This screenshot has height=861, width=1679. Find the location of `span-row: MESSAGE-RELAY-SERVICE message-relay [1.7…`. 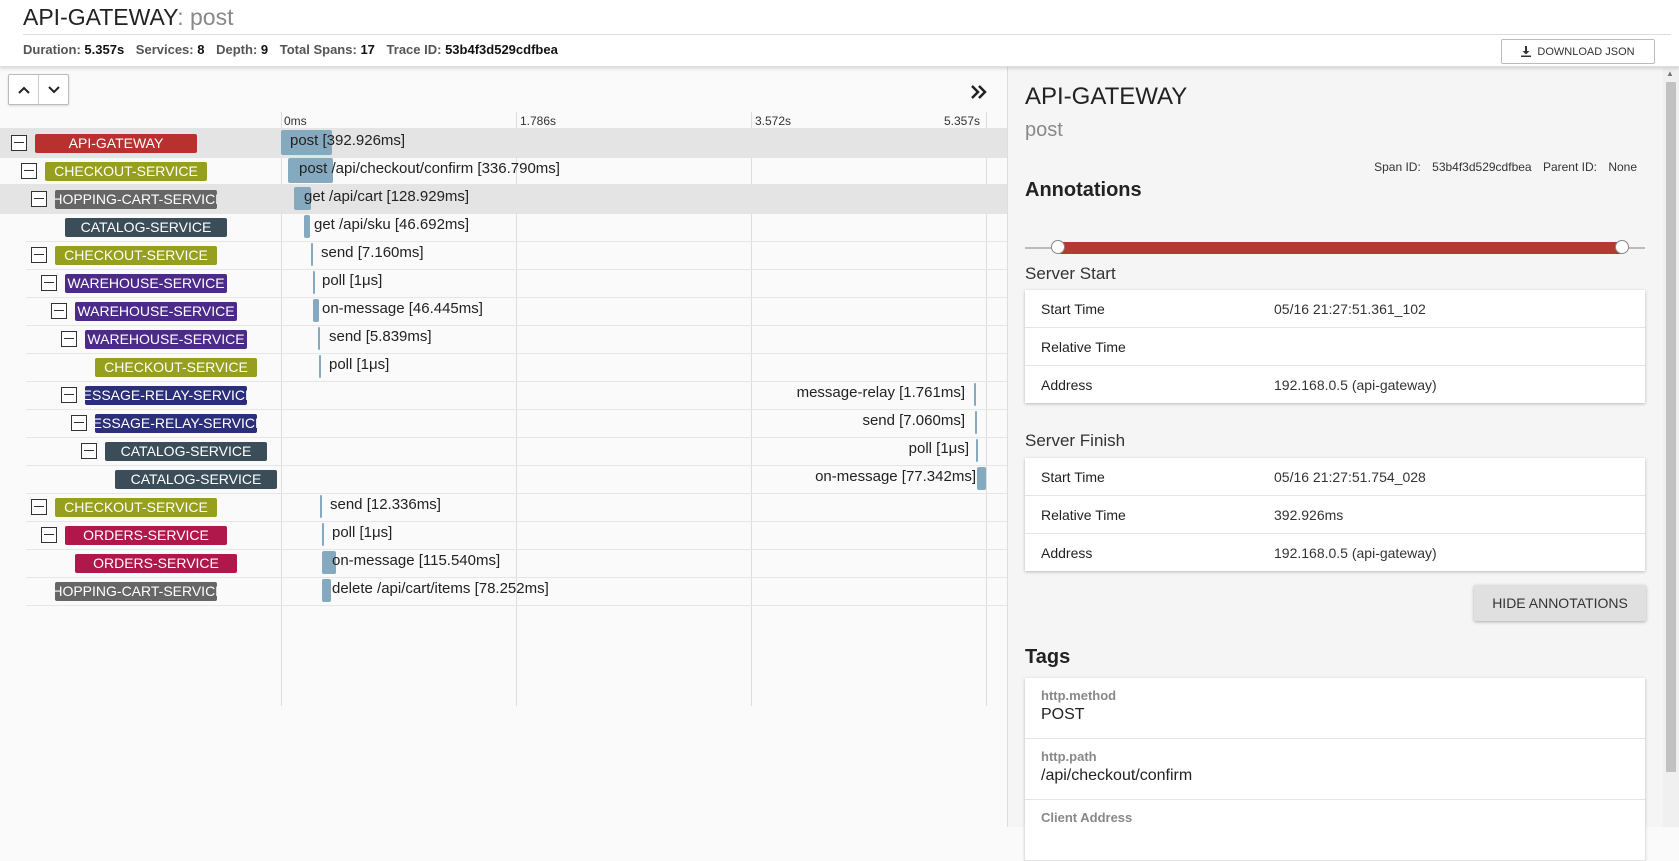

span-row: MESSAGE-RELAY-SERVICE message-relay [1.7… is located at coordinates (503, 395).